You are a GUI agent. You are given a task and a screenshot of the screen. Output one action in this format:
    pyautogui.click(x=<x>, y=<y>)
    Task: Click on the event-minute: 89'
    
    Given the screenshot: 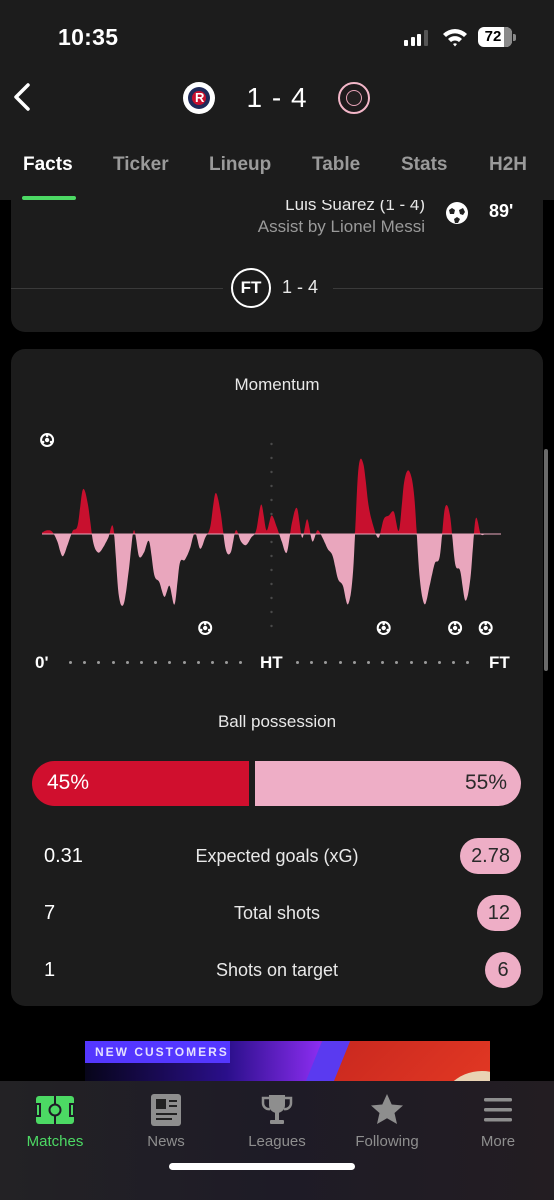 What is the action you would take?
    pyautogui.click(x=501, y=211)
    